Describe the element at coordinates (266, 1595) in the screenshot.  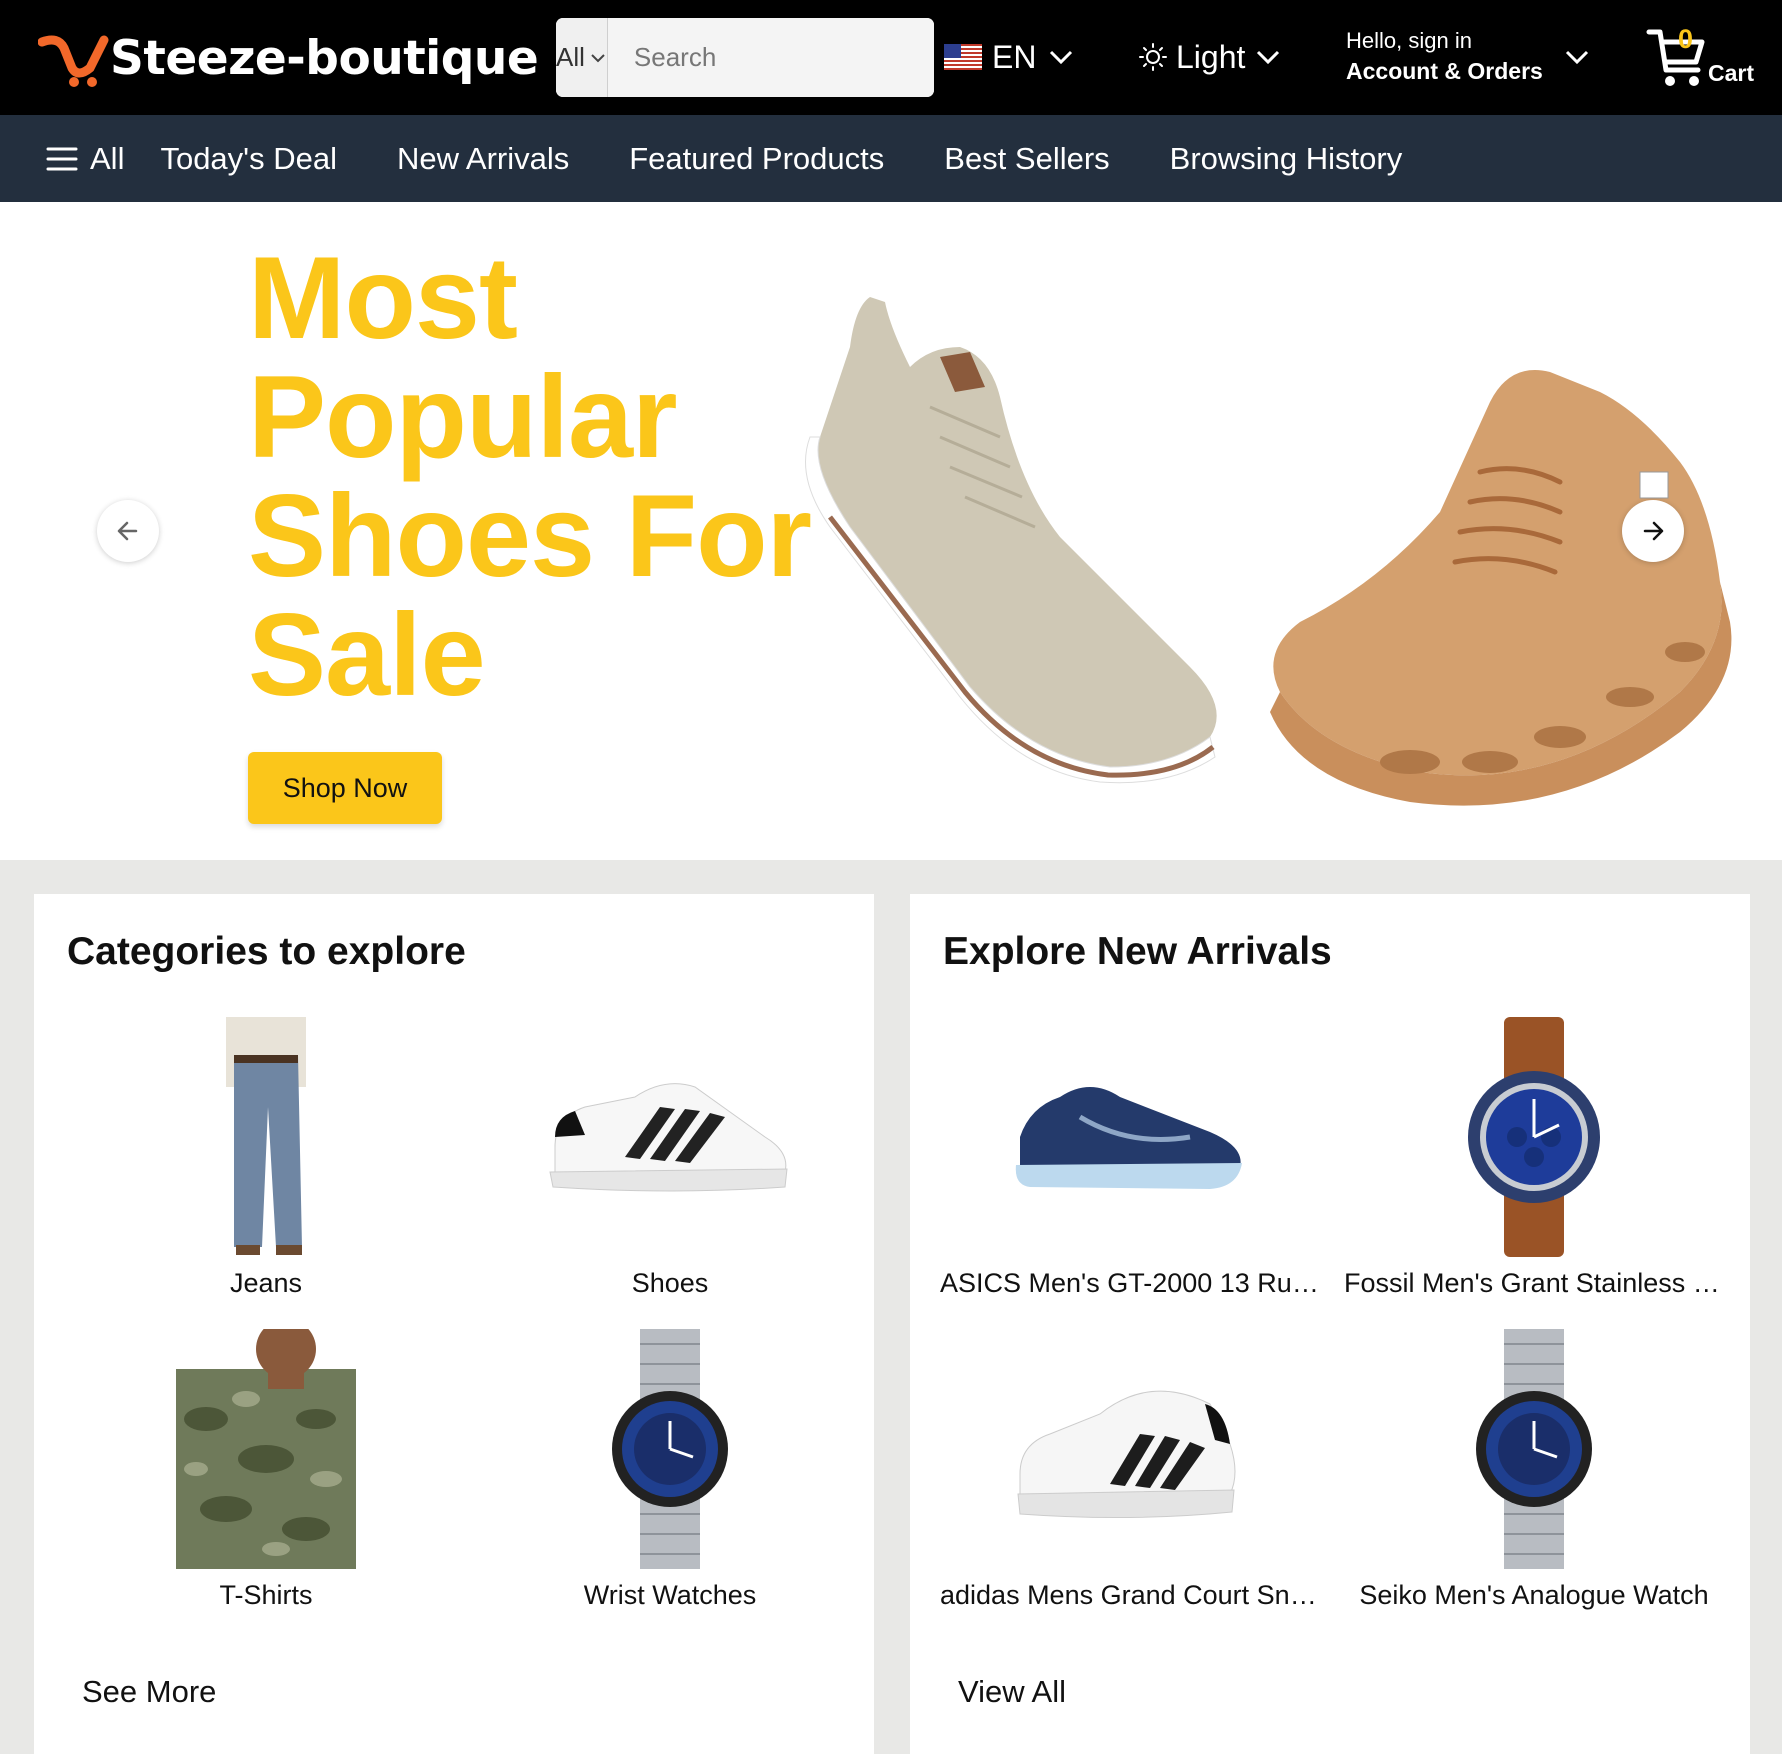
I see `category-label: T-Shirts` at that location.